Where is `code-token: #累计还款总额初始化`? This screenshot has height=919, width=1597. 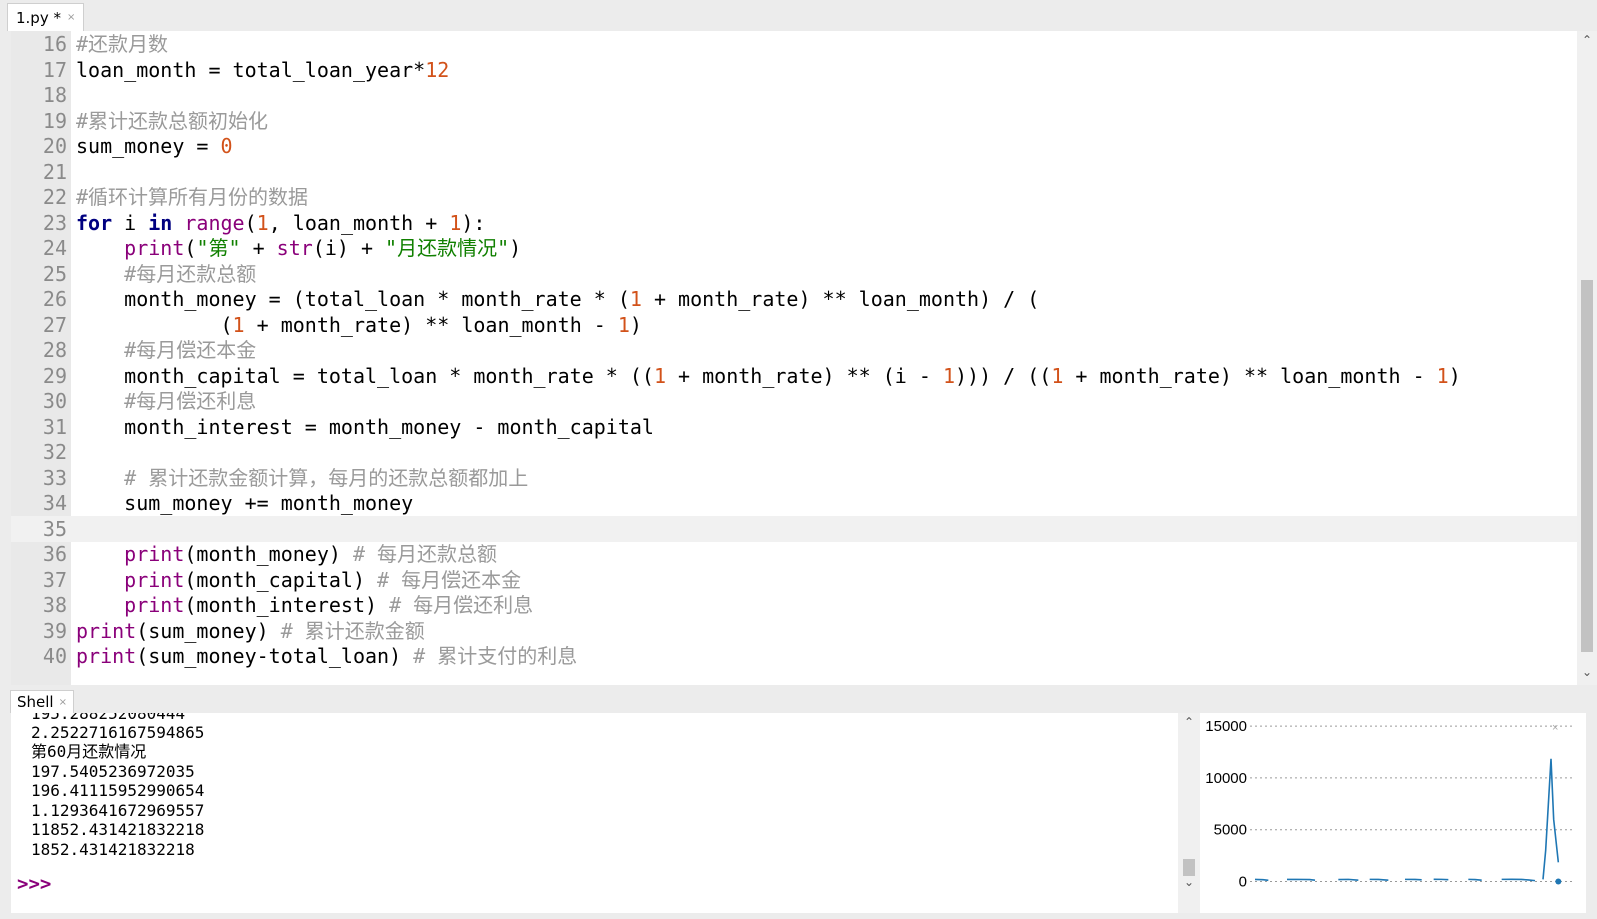
code-token: #累计还款总额初始化 is located at coordinates (172, 120).